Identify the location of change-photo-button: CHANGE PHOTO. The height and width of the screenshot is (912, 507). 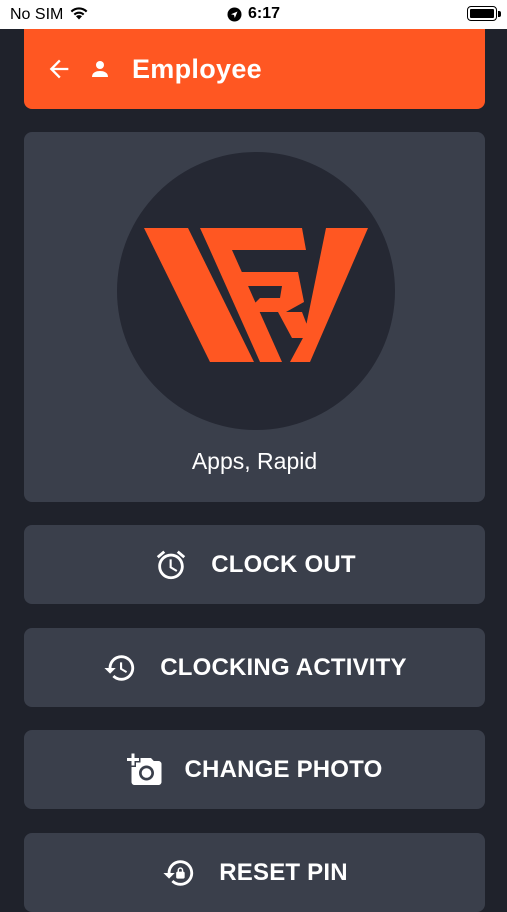
(254, 769).